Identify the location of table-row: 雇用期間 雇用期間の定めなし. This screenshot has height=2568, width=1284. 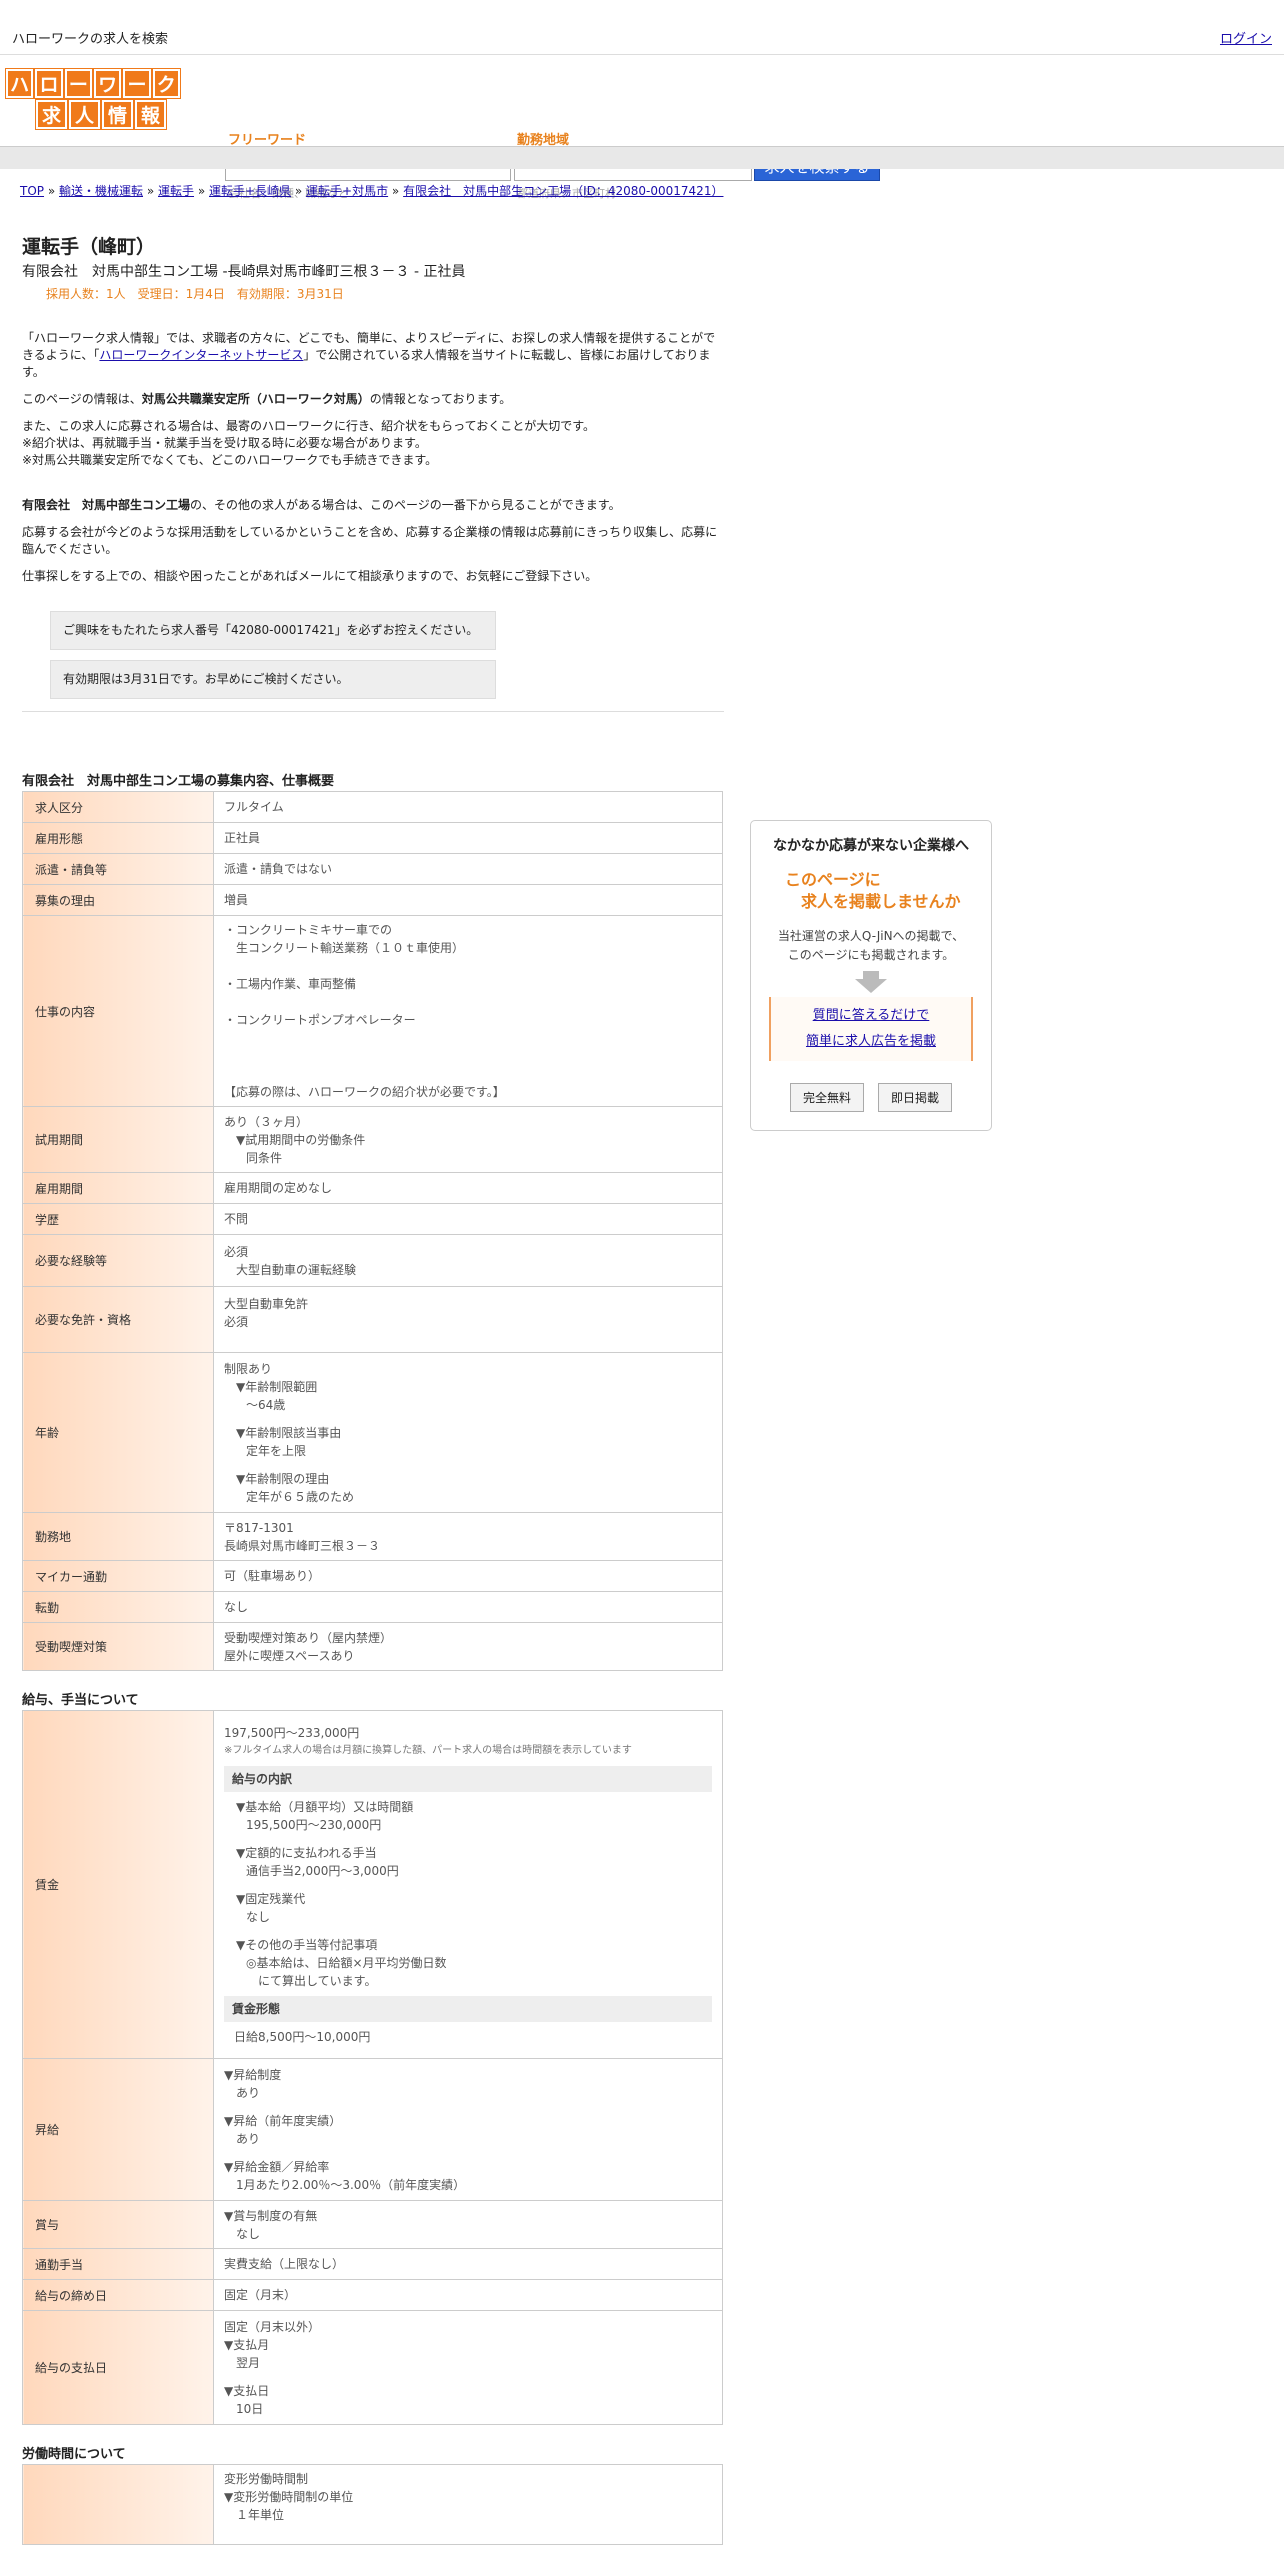
(372, 1188).